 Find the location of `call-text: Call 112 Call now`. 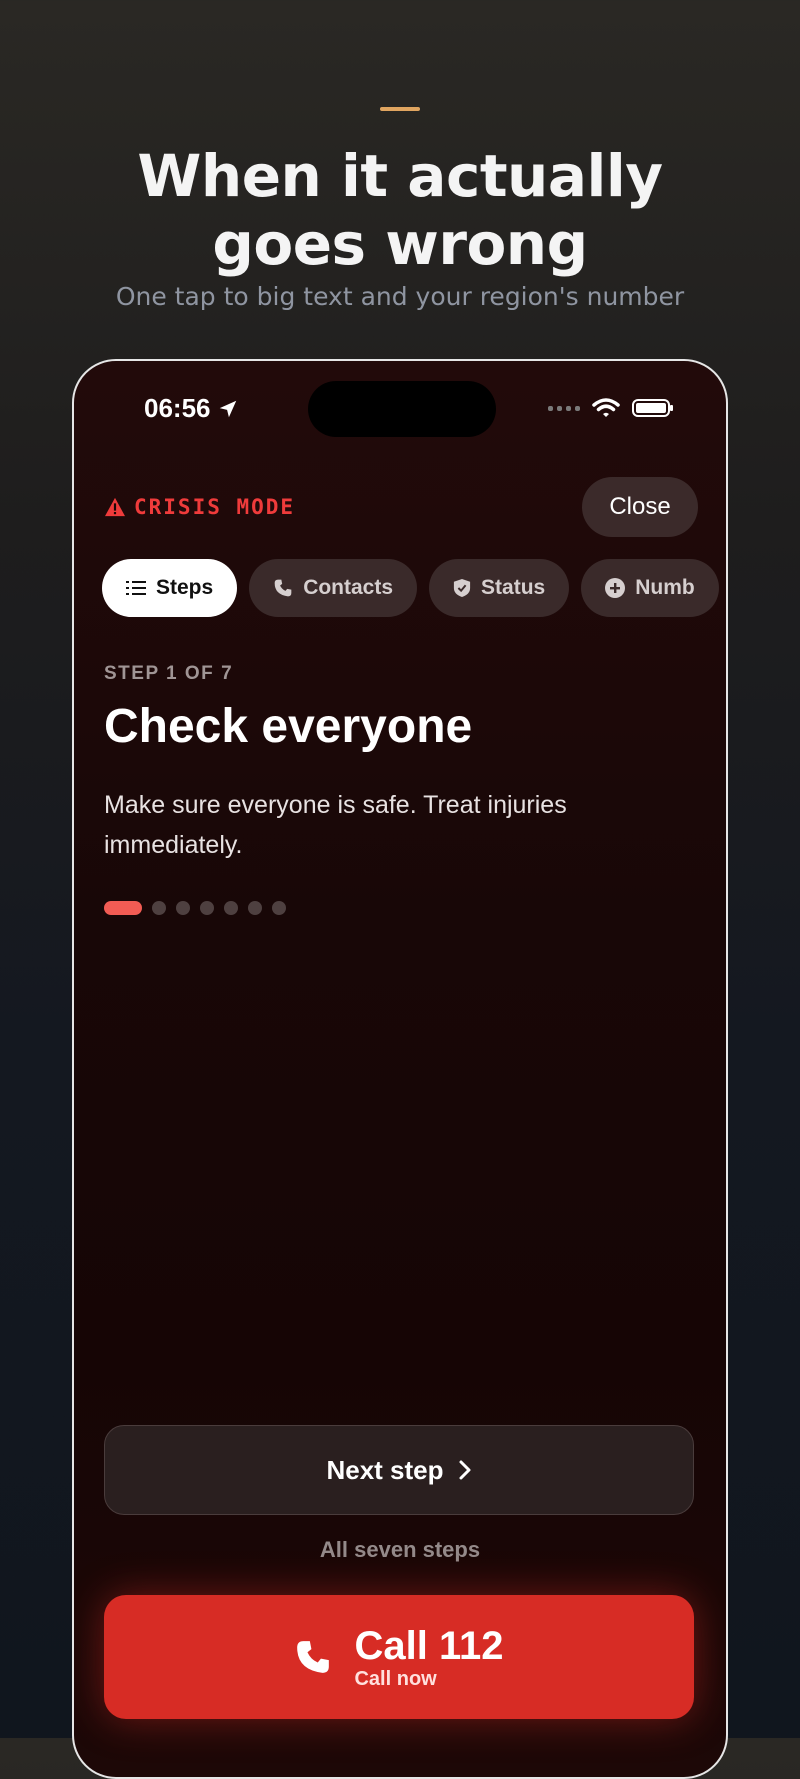

call-text: Call 112 Call now is located at coordinates (428, 1657).